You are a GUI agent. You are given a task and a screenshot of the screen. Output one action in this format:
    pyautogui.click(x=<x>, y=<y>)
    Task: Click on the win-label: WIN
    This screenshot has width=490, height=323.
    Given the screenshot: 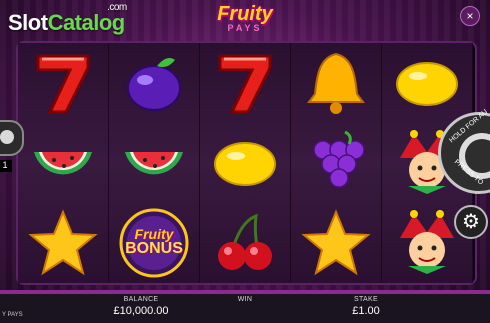 What is the action you would take?
    pyautogui.click(x=245, y=299)
    